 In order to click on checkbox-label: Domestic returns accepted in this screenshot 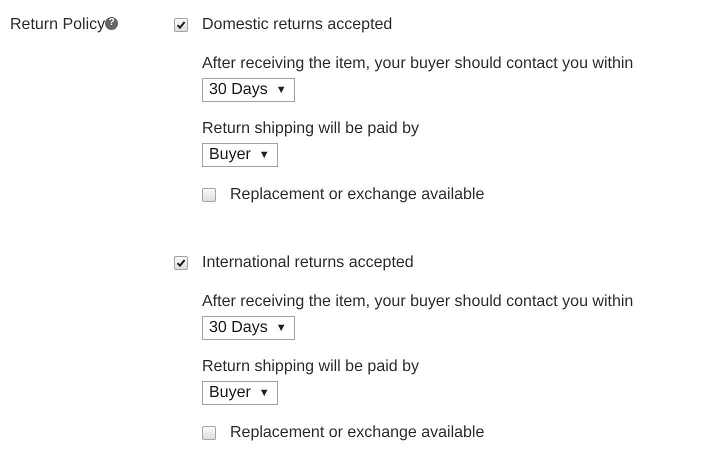, I will do `click(297, 25)`.